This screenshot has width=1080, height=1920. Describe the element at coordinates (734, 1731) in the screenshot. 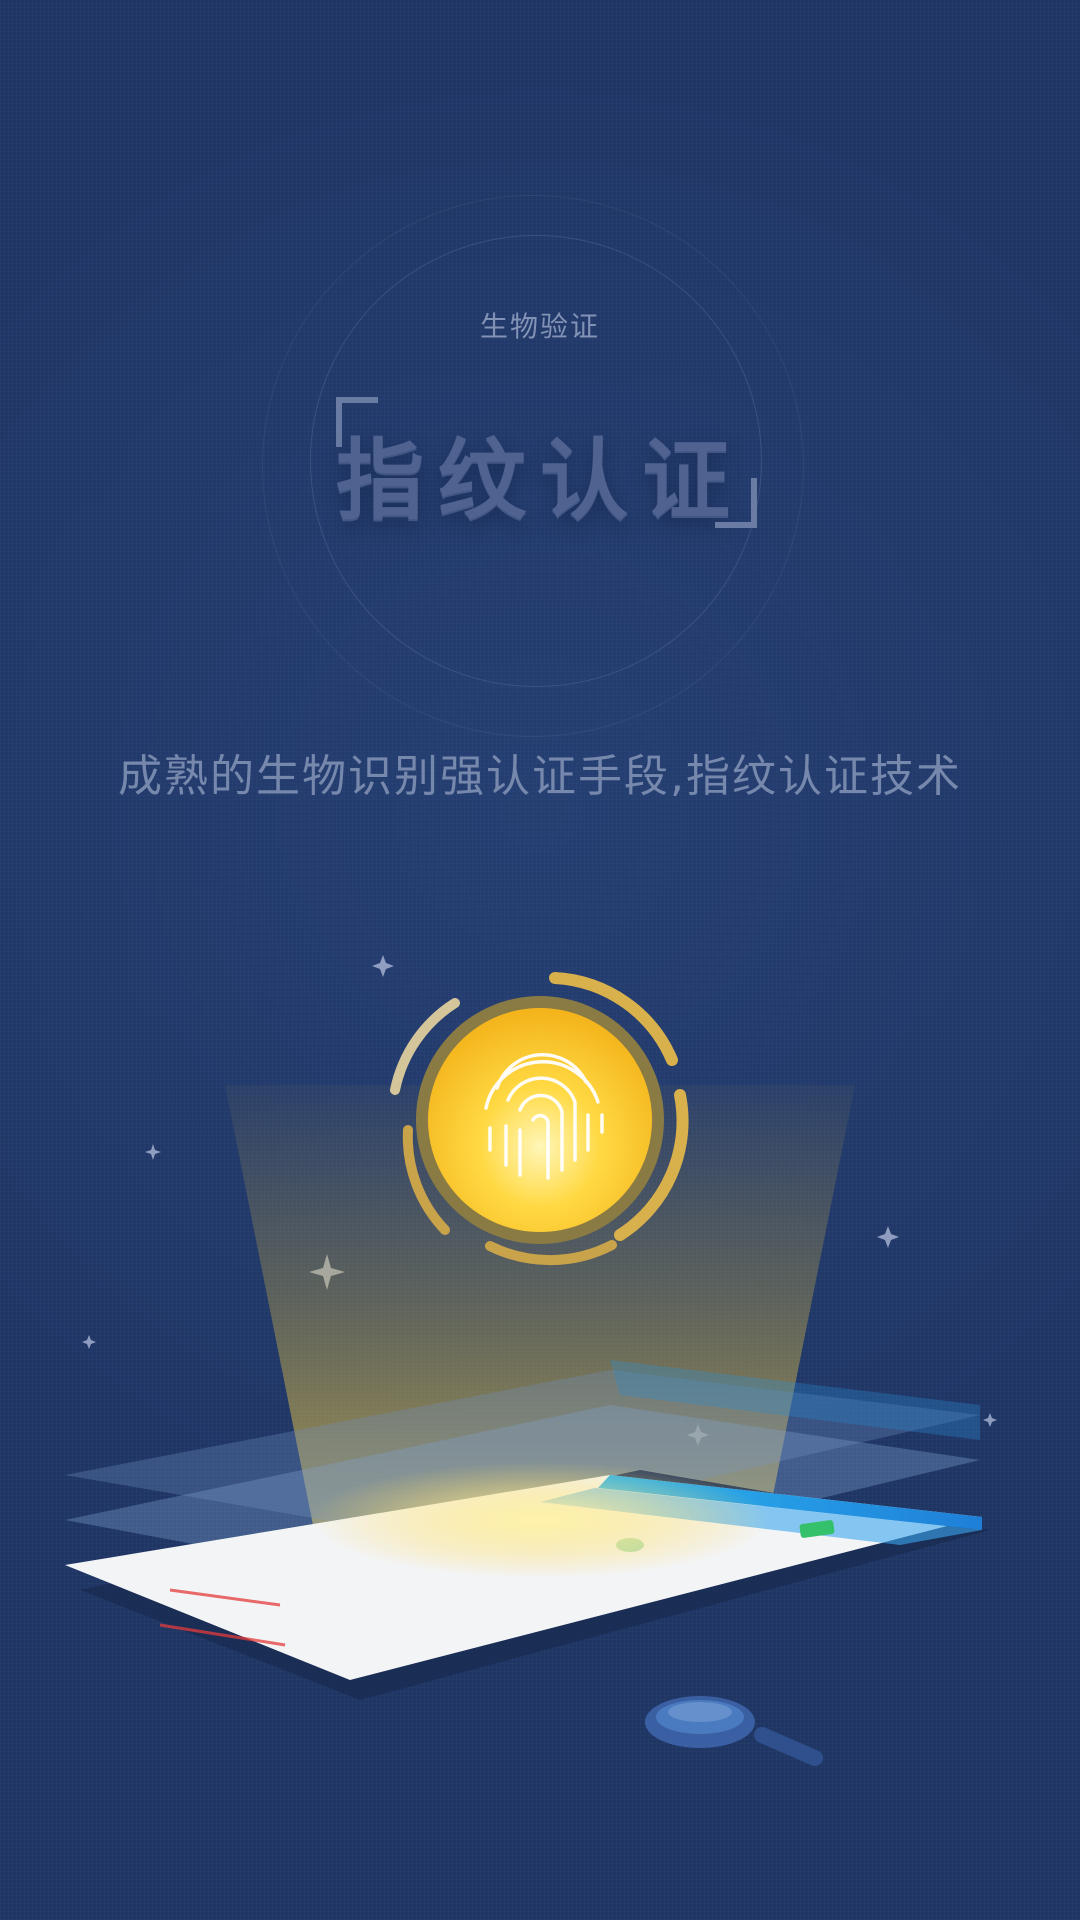

I see `magnifier-icon` at that location.